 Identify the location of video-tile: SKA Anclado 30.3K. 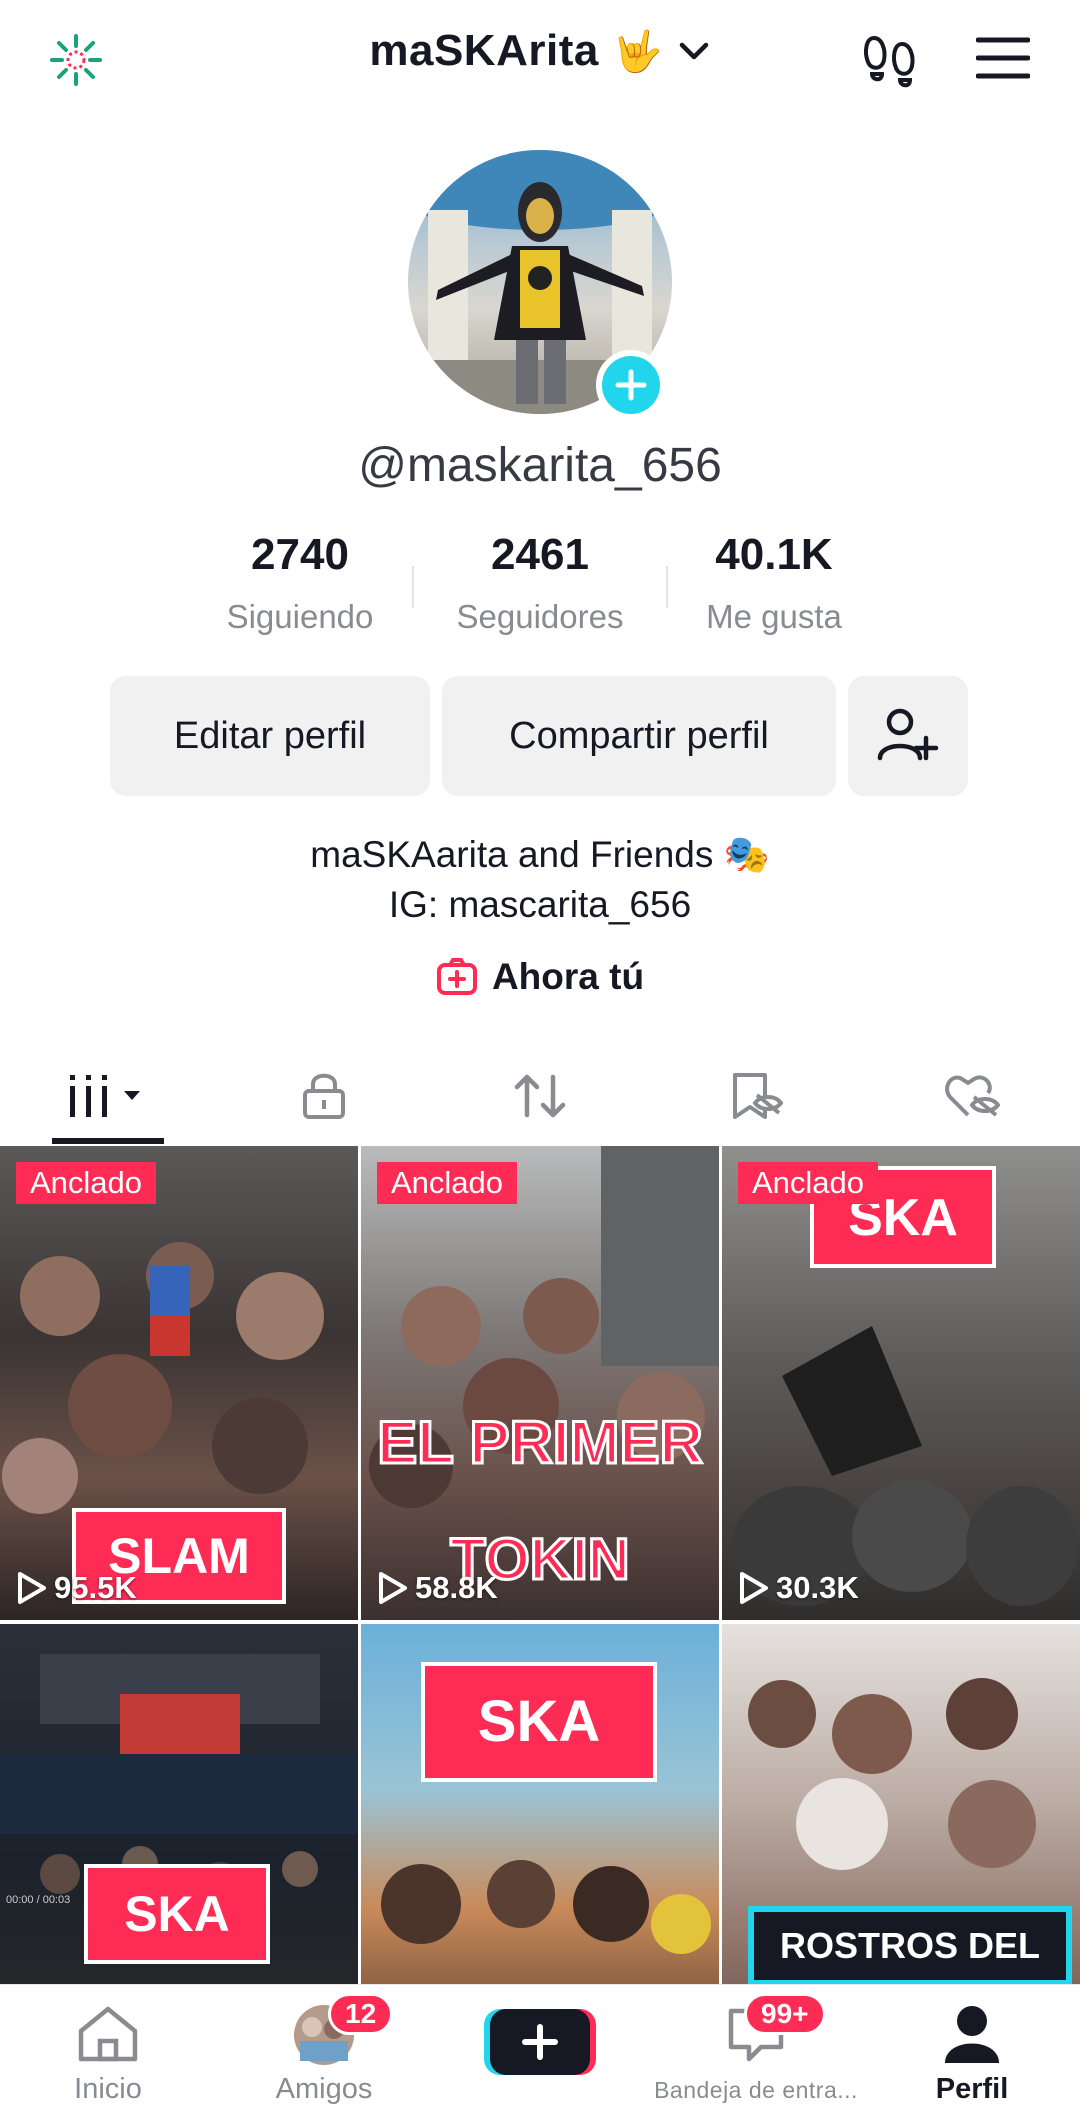
(901, 1383).